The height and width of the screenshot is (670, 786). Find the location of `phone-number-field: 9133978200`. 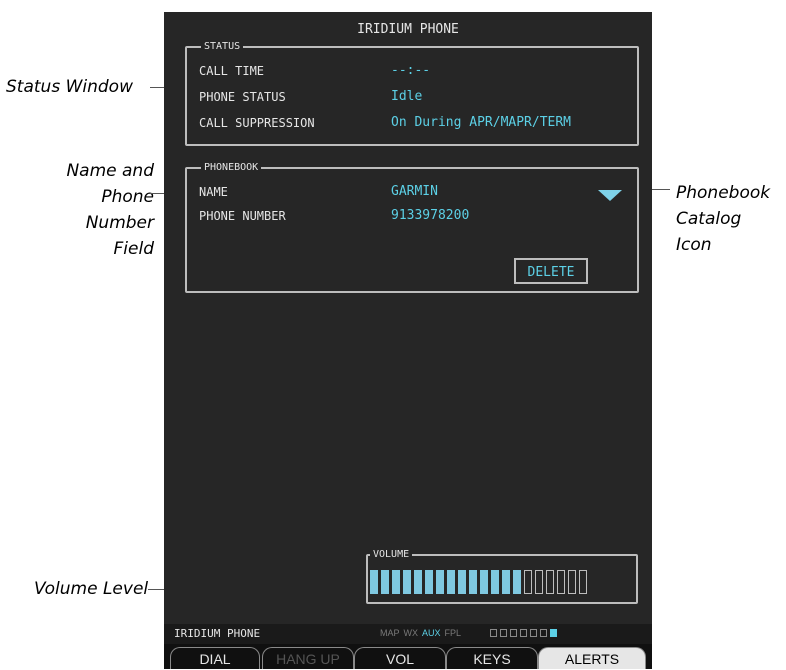

phone-number-field: 9133978200 is located at coordinates (430, 215).